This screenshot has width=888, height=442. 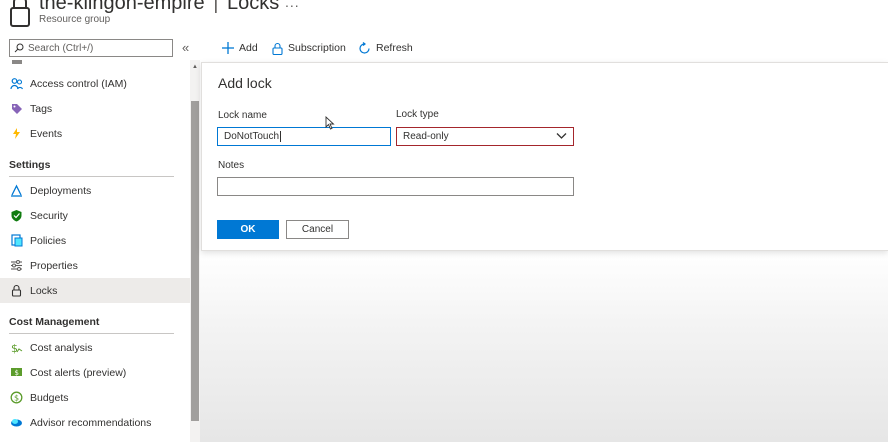 I want to click on refresh-button-label: Refresh, so click(x=394, y=48).